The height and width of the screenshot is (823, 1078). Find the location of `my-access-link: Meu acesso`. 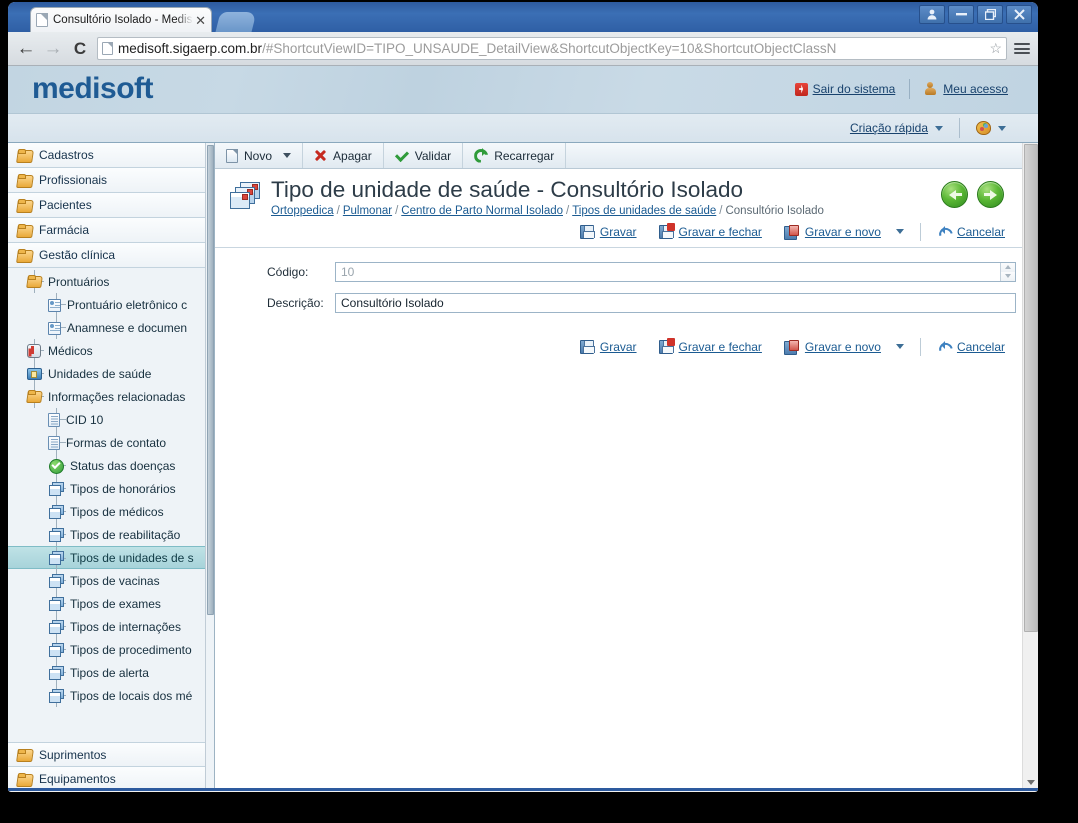

my-access-link: Meu acesso is located at coordinates (966, 89).